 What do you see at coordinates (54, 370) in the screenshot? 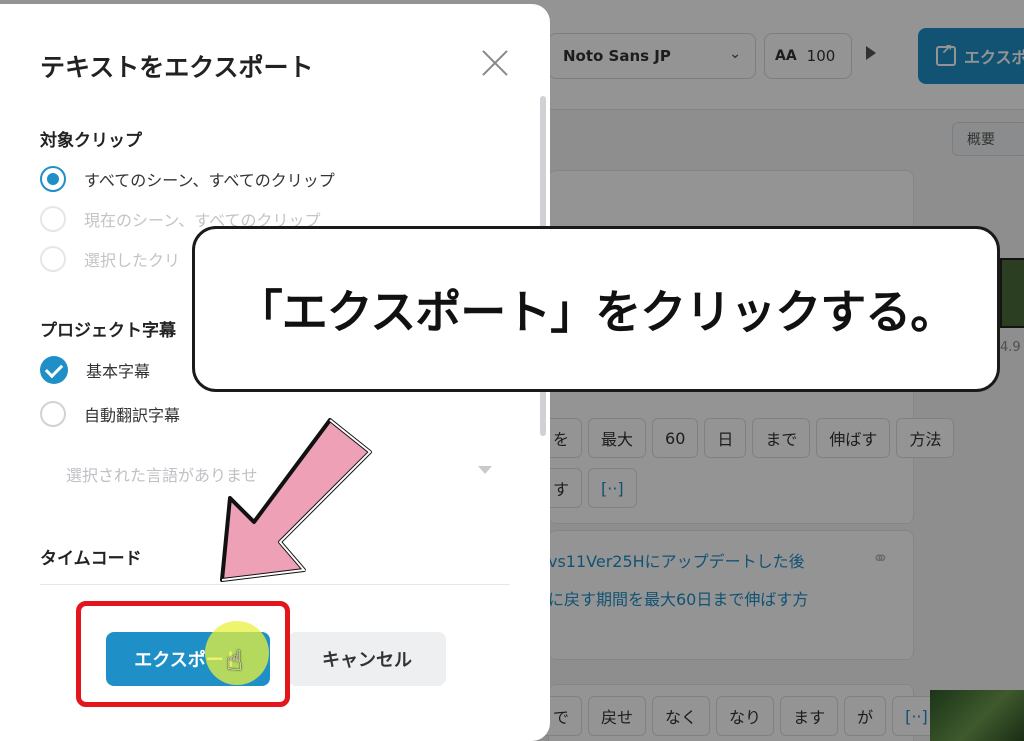
I see `checkmark-icon` at bounding box center [54, 370].